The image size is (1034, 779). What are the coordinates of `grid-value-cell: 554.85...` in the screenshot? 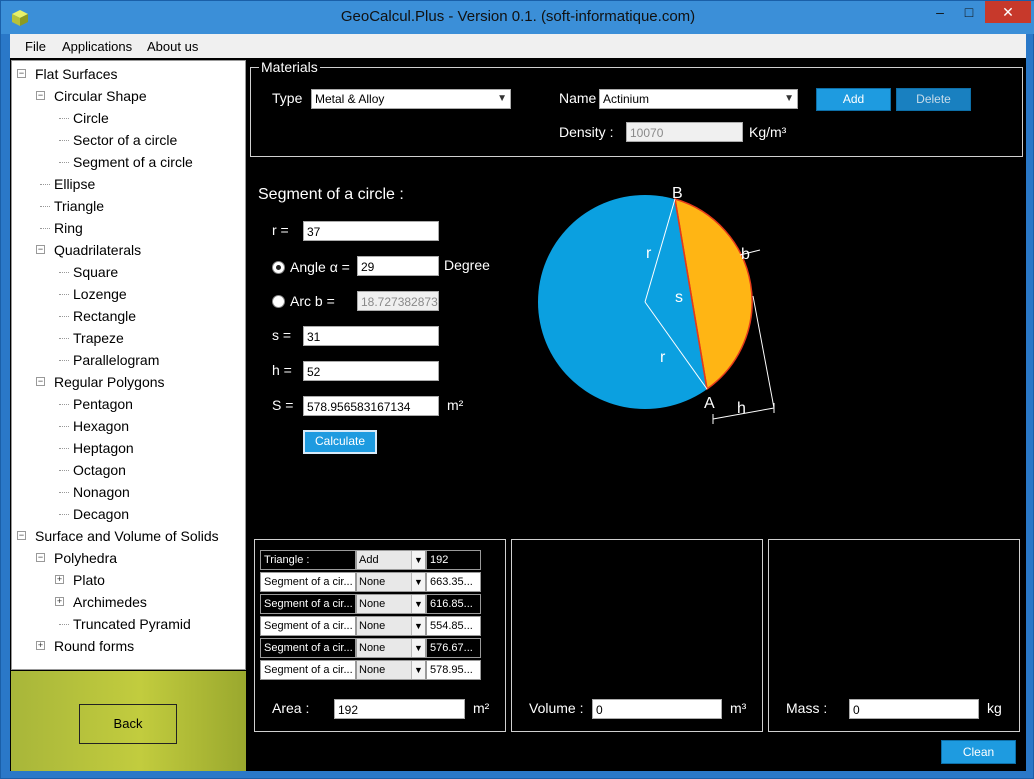 It's located at (453, 626).